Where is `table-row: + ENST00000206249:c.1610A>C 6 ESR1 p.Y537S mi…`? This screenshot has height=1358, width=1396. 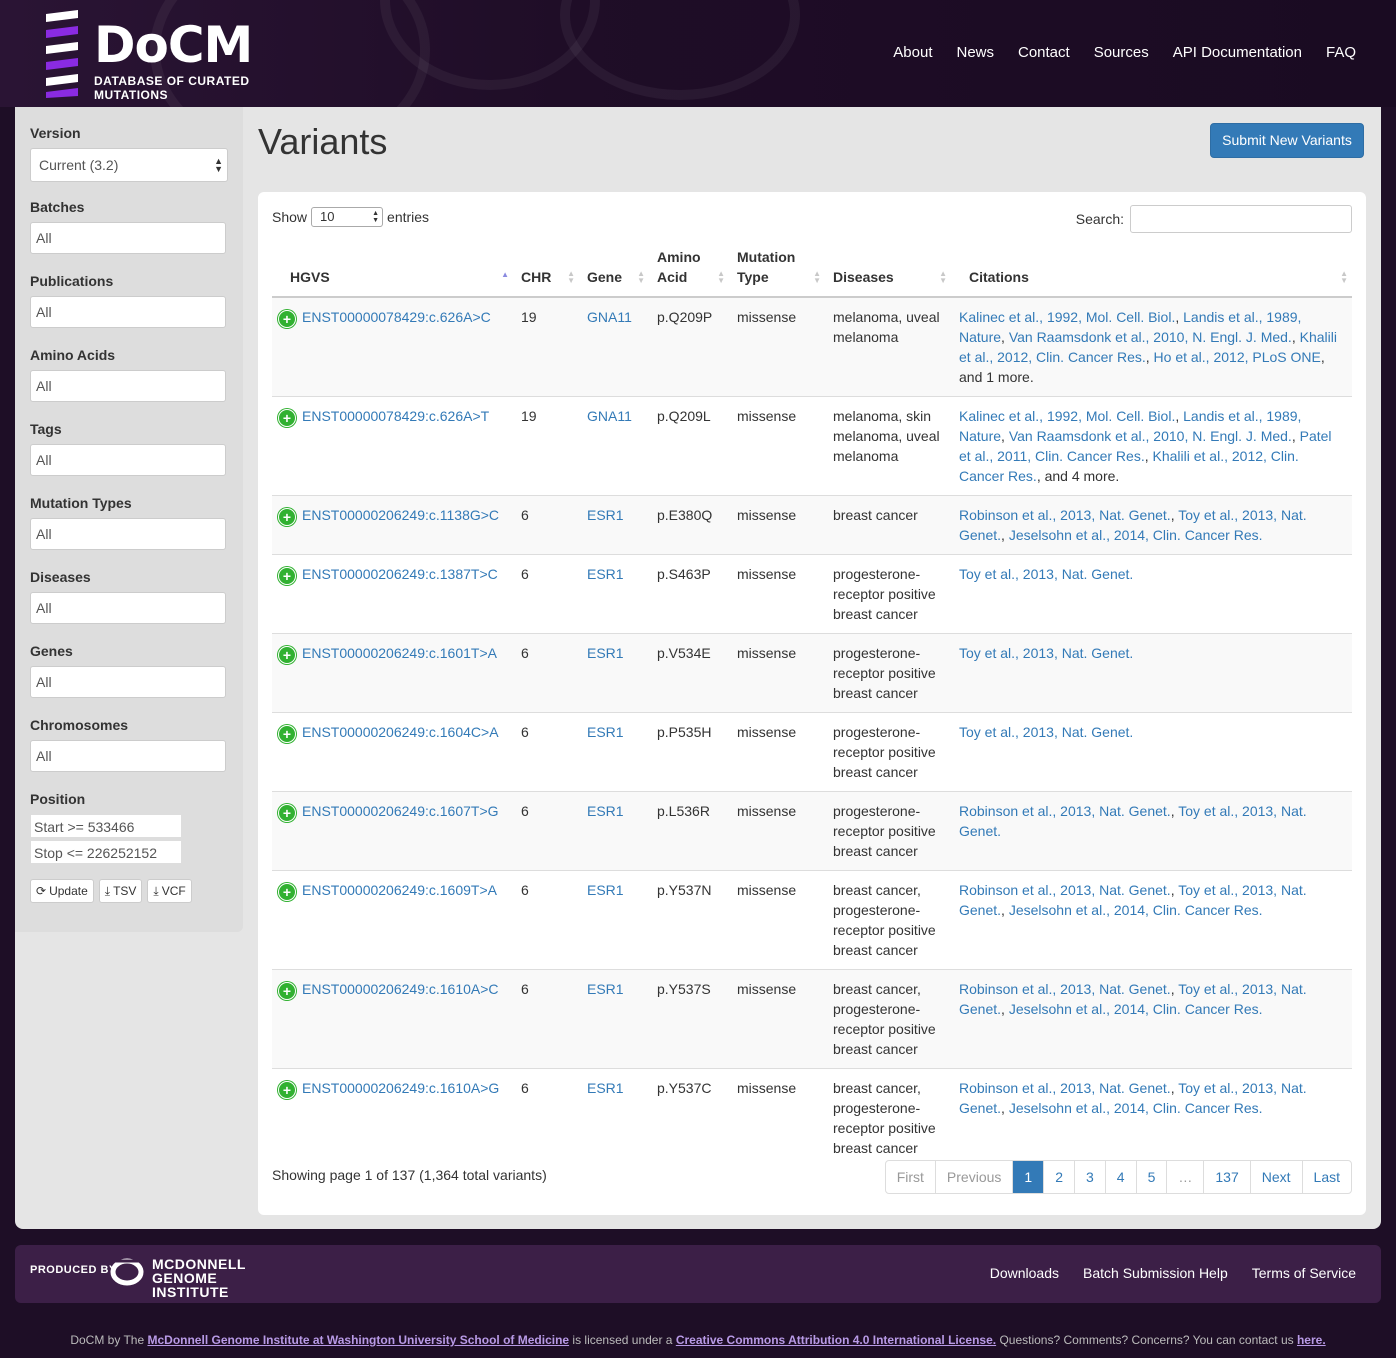
table-row: + ENST00000206249:c.1610A>C 6 ESR1 p.Y537S mi… is located at coordinates (812, 1019).